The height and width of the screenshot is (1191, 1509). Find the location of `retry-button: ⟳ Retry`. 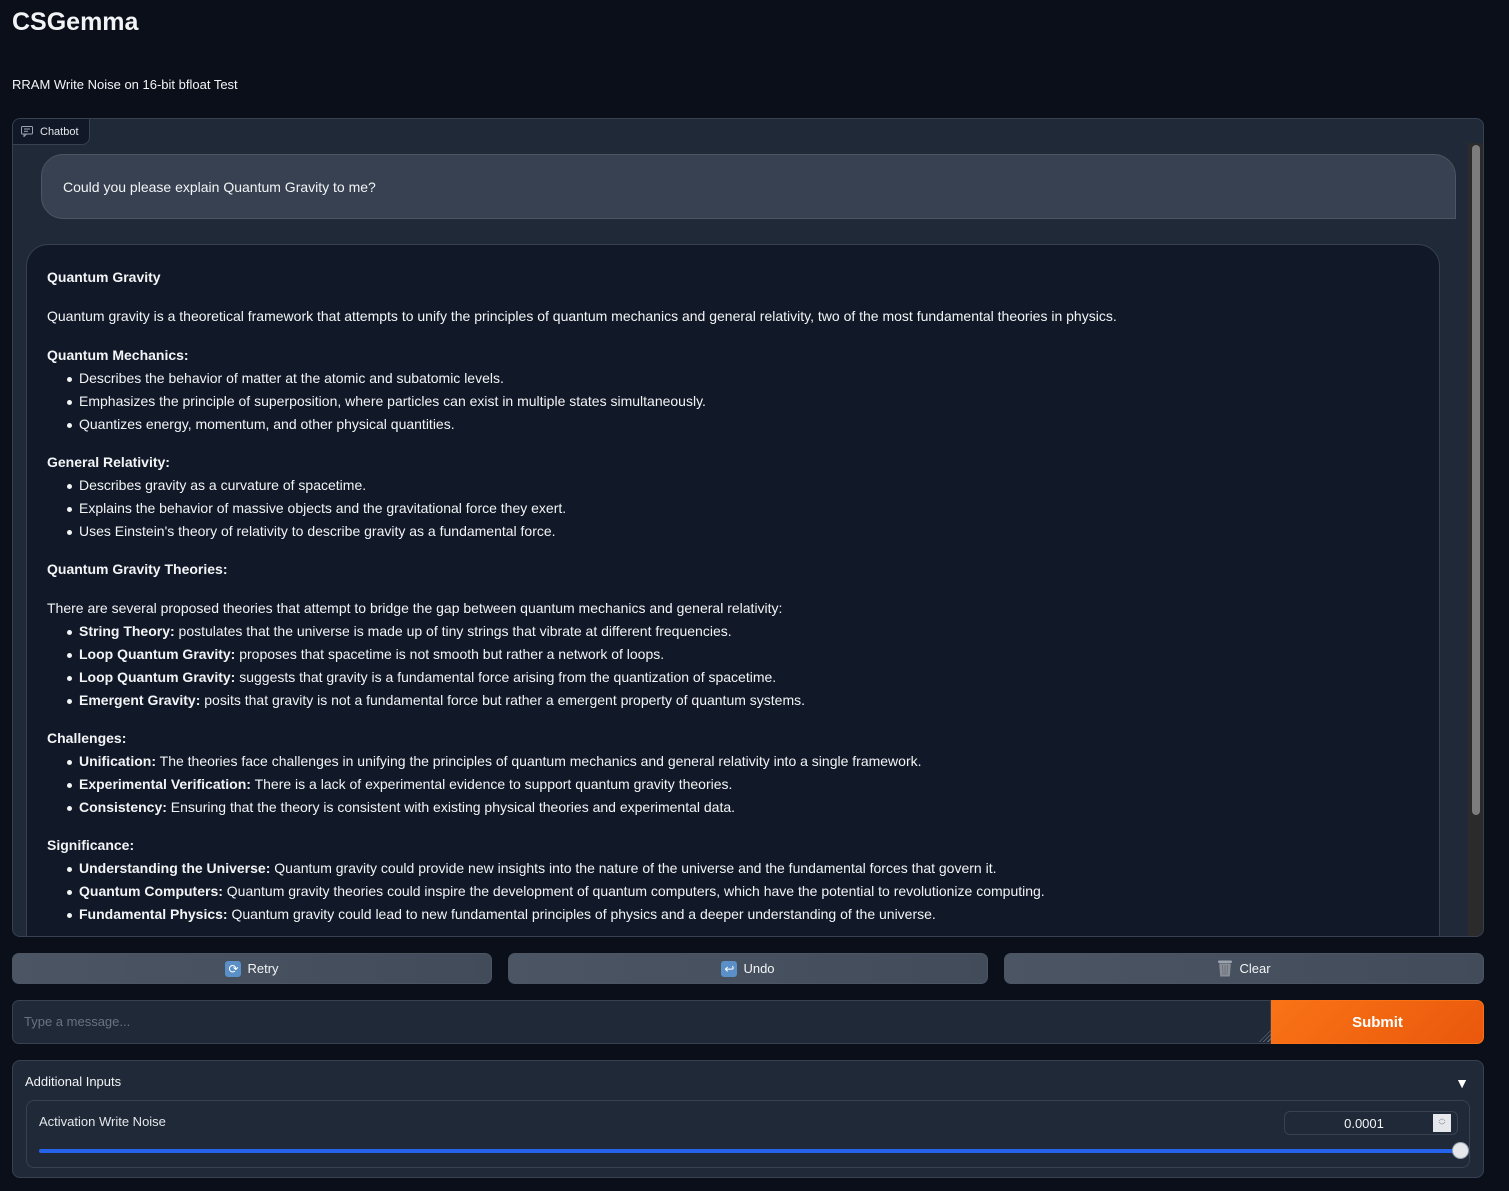

retry-button: ⟳ Retry is located at coordinates (252, 968).